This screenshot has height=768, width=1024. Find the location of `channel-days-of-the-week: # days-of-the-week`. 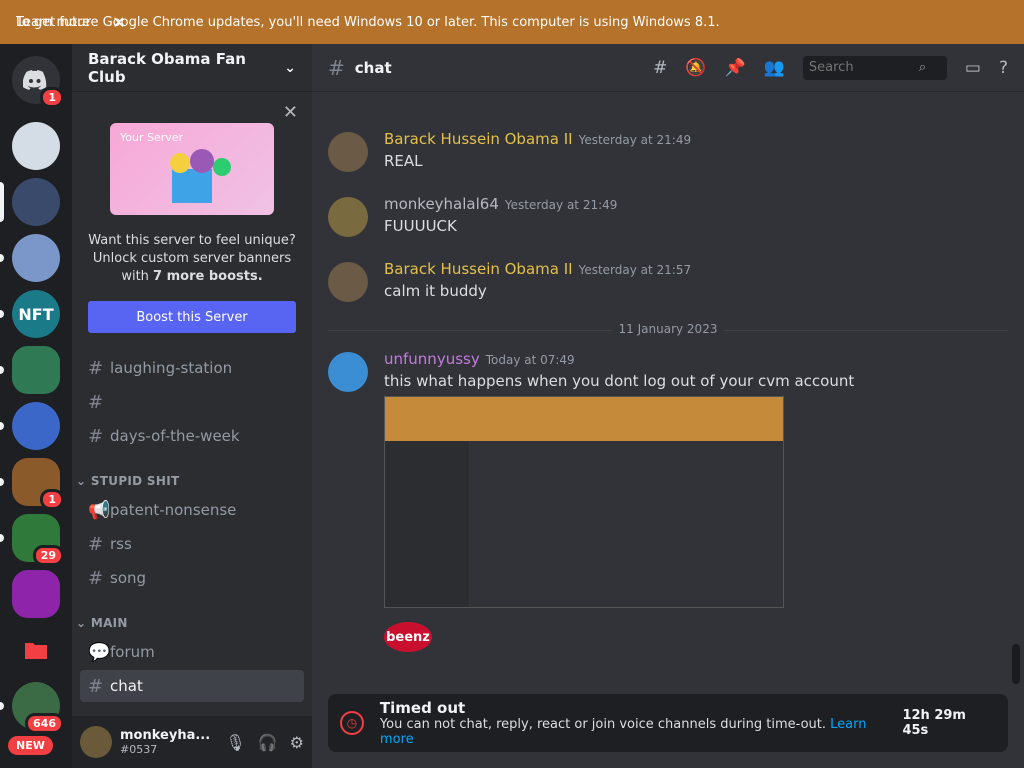

channel-days-of-the-week: # days-of-the-week is located at coordinates (192, 436).